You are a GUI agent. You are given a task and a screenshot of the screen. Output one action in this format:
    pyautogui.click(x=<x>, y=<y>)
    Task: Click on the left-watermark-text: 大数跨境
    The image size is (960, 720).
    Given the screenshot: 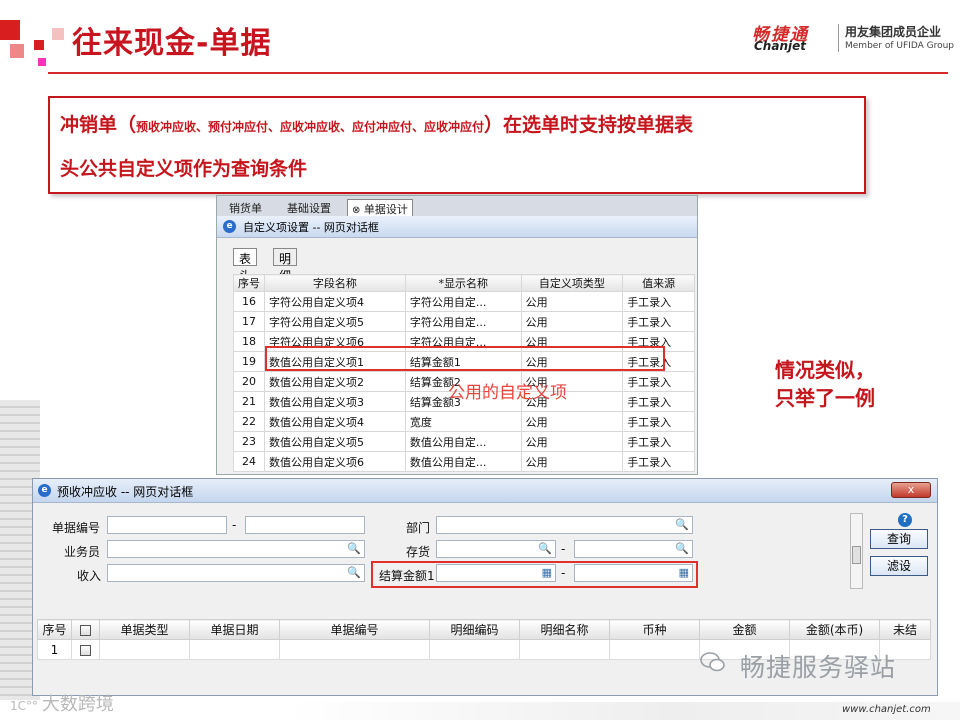 What is the action you would take?
    pyautogui.click(x=77, y=704)
    